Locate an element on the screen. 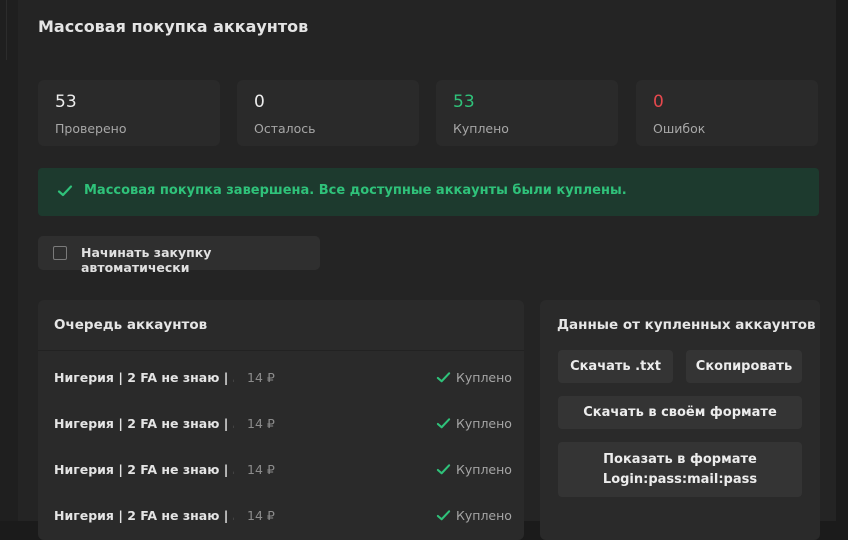  stat-label: Ошибок is located at coordinates (679, 128).